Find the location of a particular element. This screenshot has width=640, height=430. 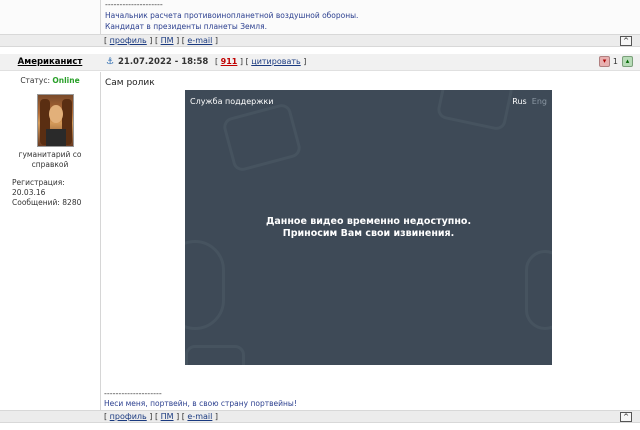

message-count: Сообщений: 8280 is located at coordinates (47, 202).